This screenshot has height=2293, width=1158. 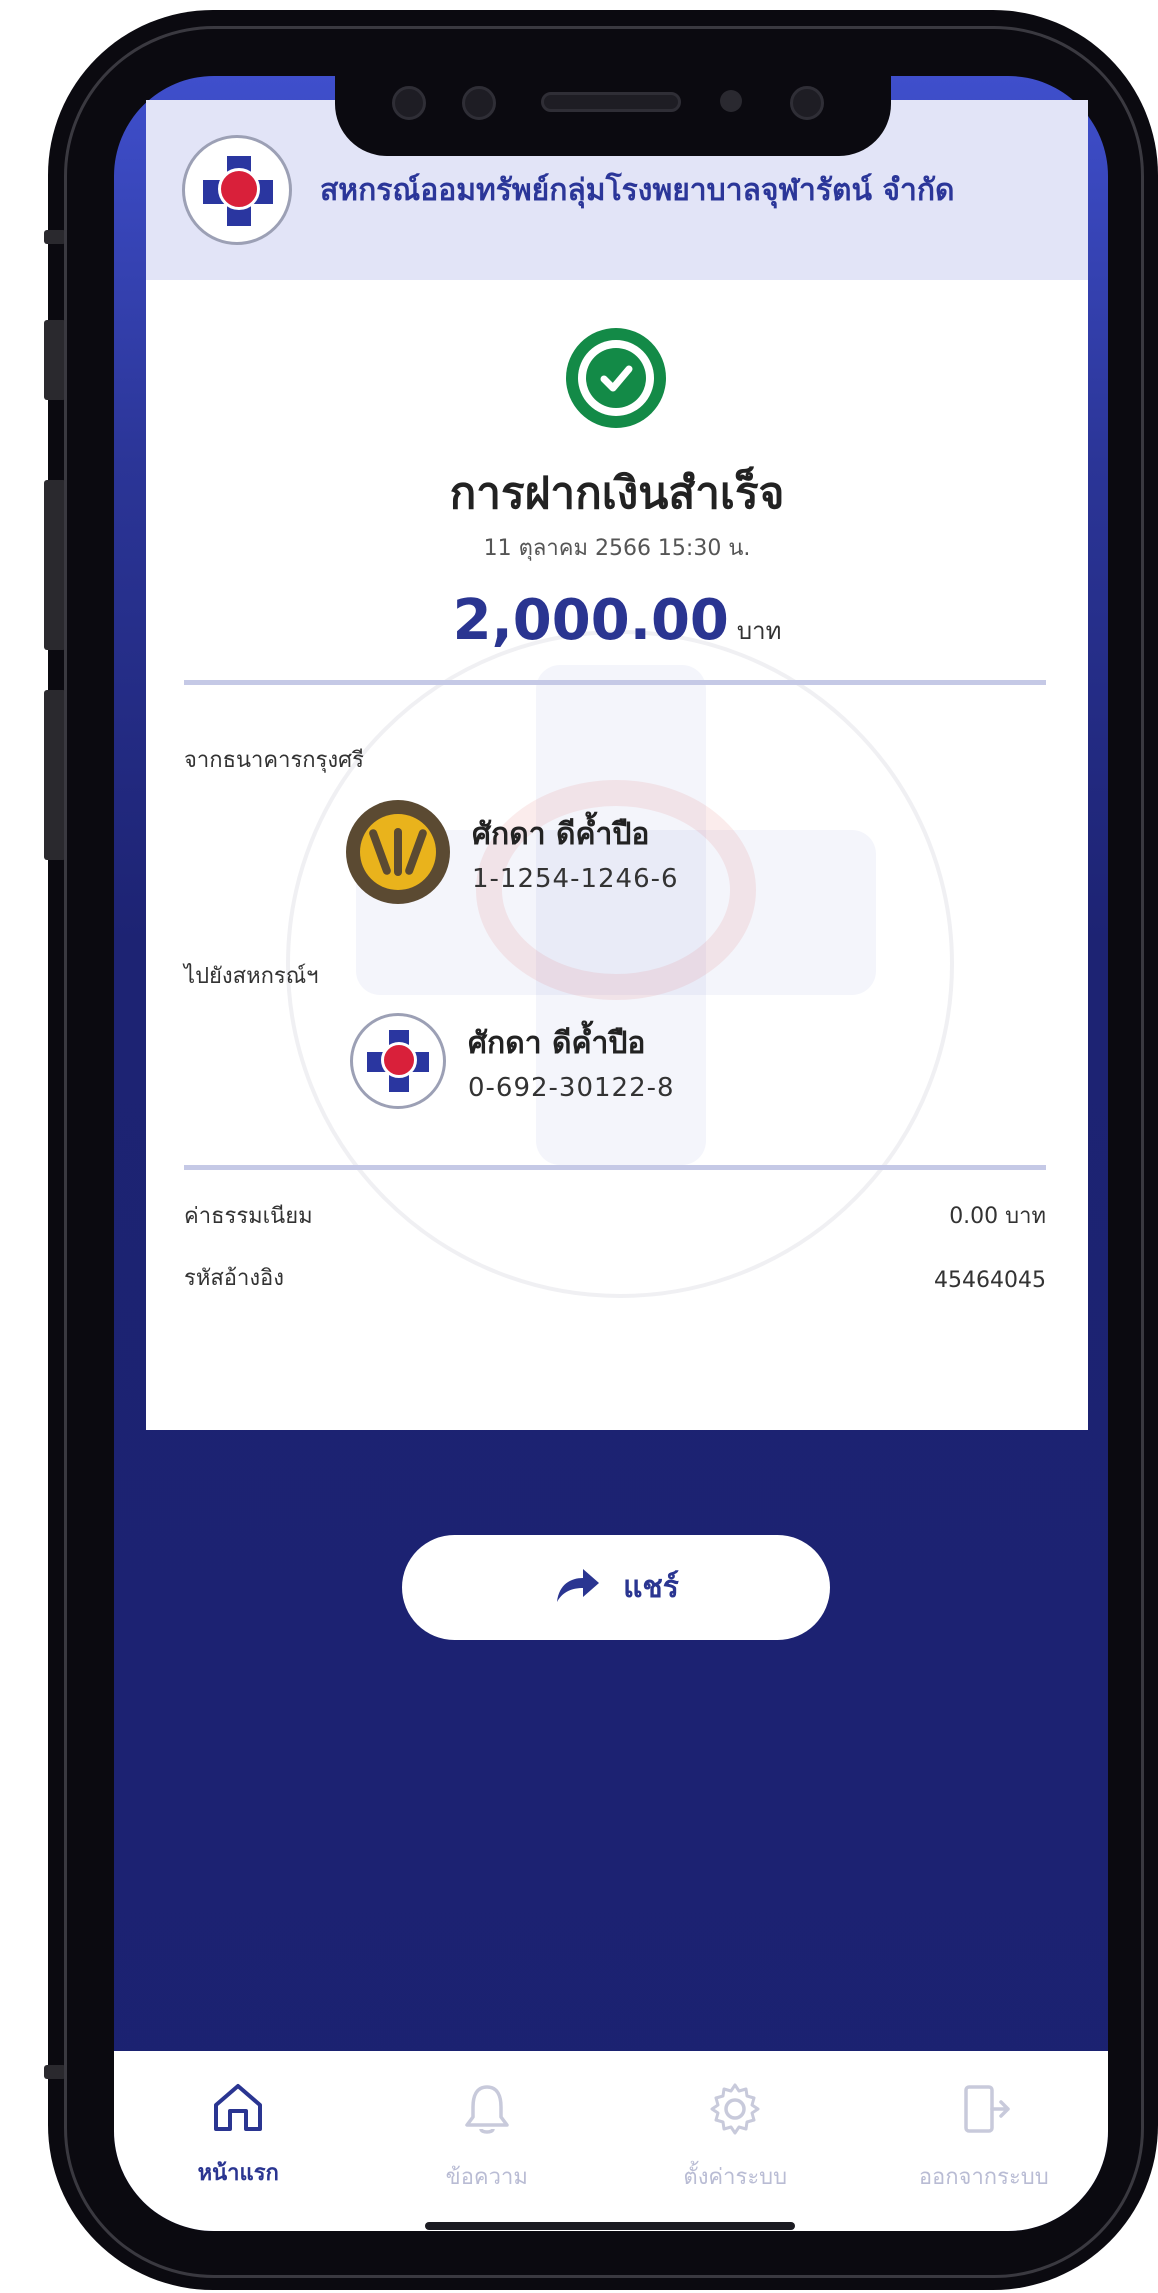 What do you see at coordinates (616, 378) in the screenshot?
I see `check-circle-icon` at bounding box center [616, 378].